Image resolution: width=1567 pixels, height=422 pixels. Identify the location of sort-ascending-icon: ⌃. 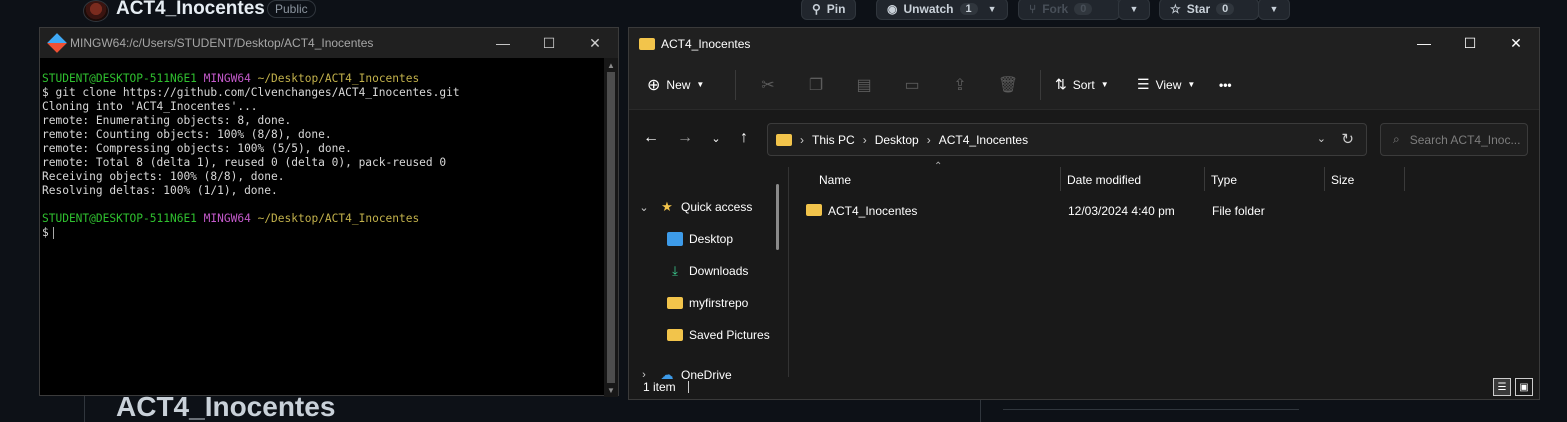
(938, 166).